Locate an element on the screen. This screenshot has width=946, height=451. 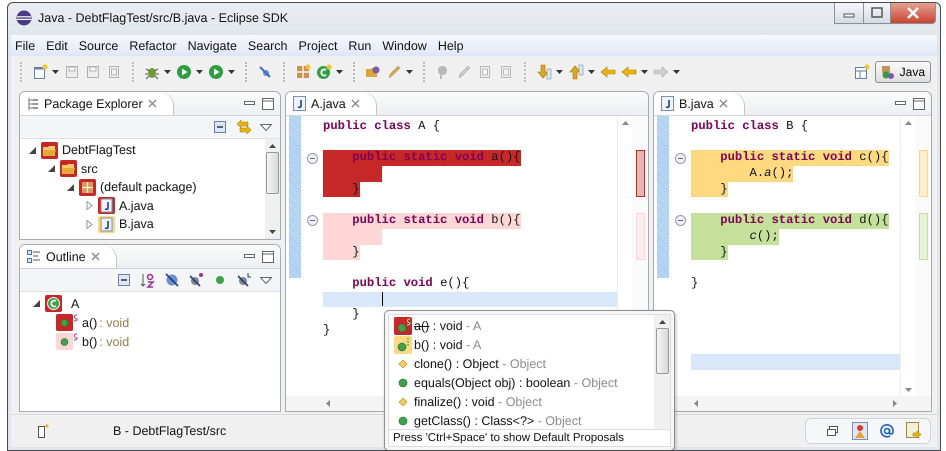
sort-icon is located at coordinates (148, 280).